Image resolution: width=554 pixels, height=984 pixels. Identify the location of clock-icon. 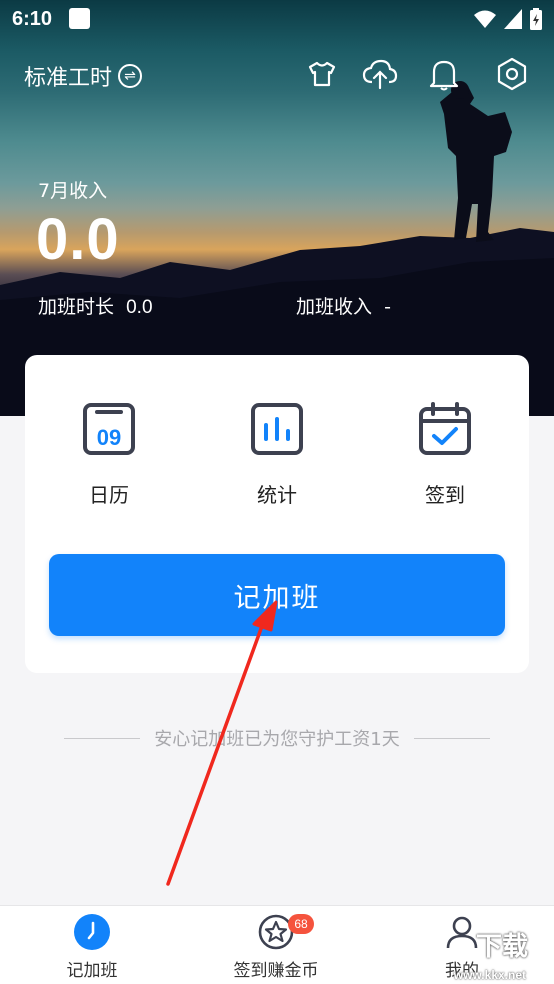
(92, 932).